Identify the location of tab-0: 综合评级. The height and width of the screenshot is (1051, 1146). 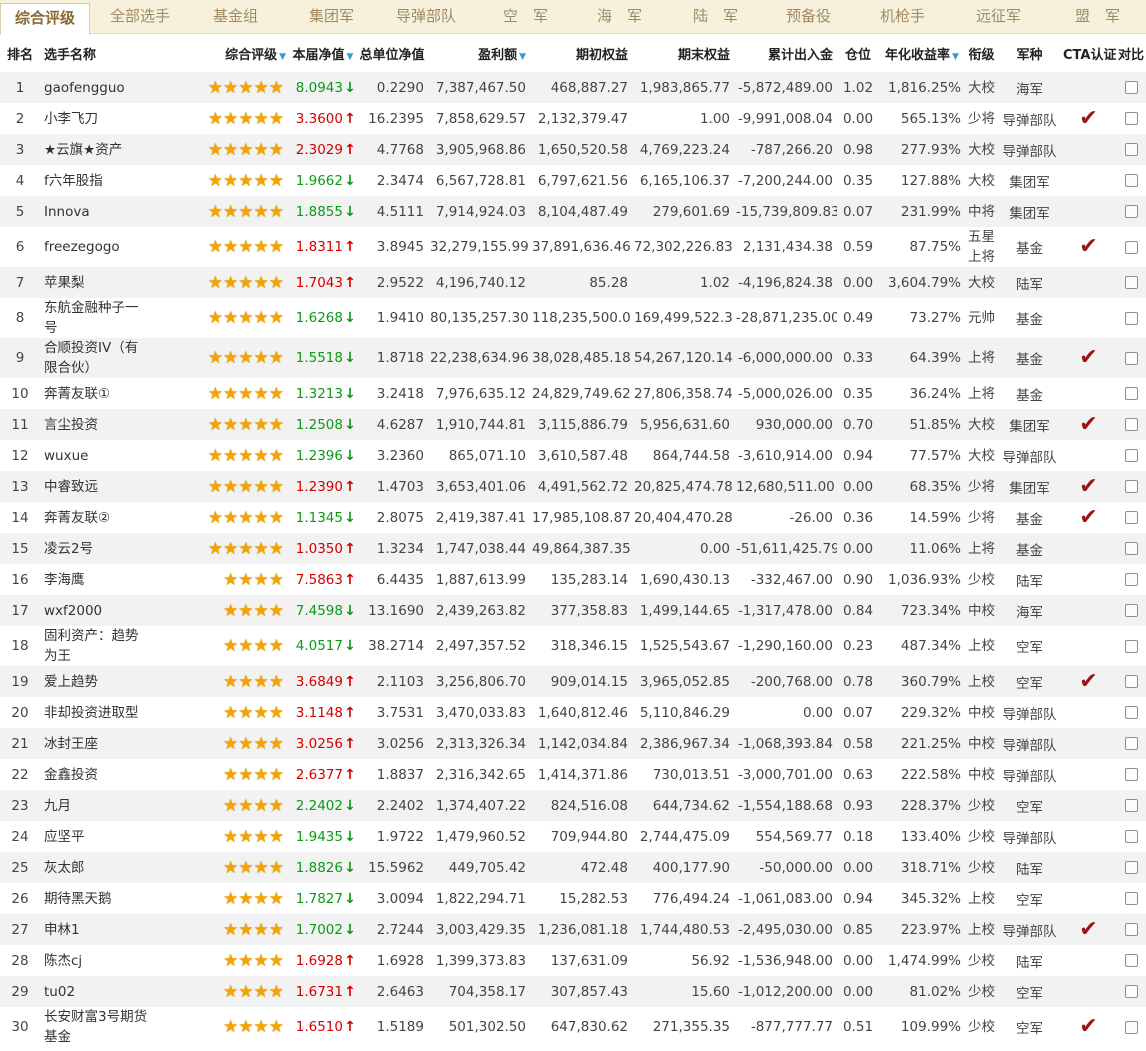
(45, 19).